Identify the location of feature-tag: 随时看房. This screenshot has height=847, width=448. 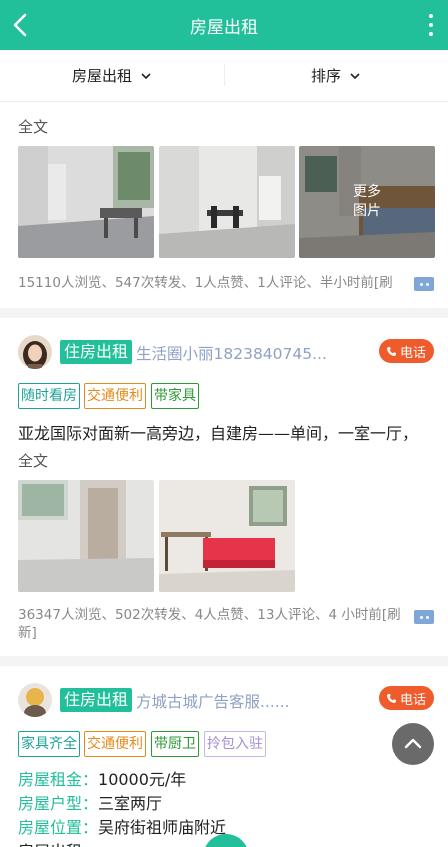
(49, 396).